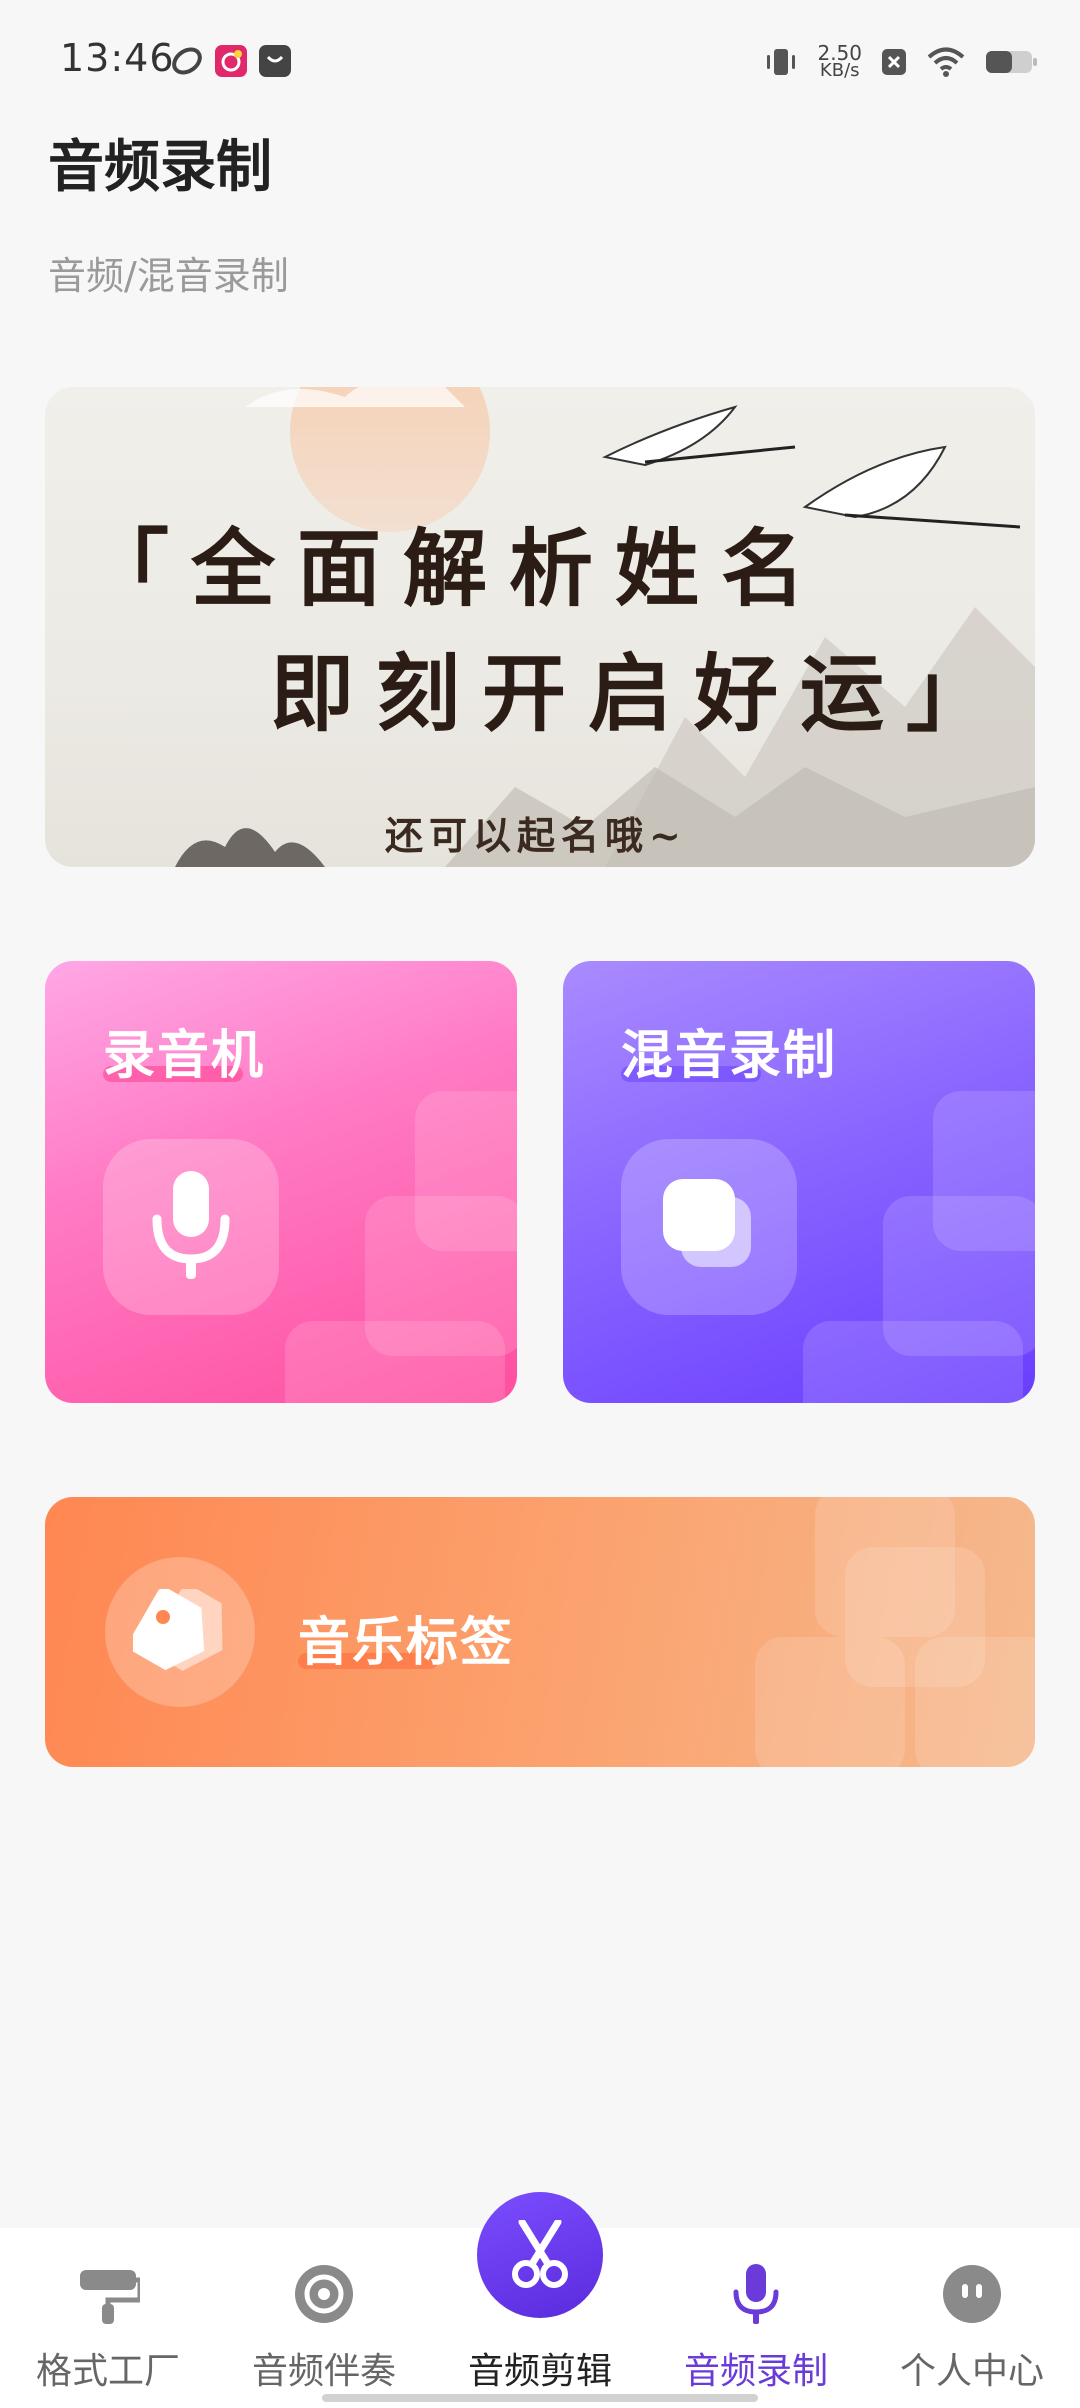  Describe the element at coordinates (799, 1182) in the screenshot. I see `mix-recording-card: 混音录制` at that location.